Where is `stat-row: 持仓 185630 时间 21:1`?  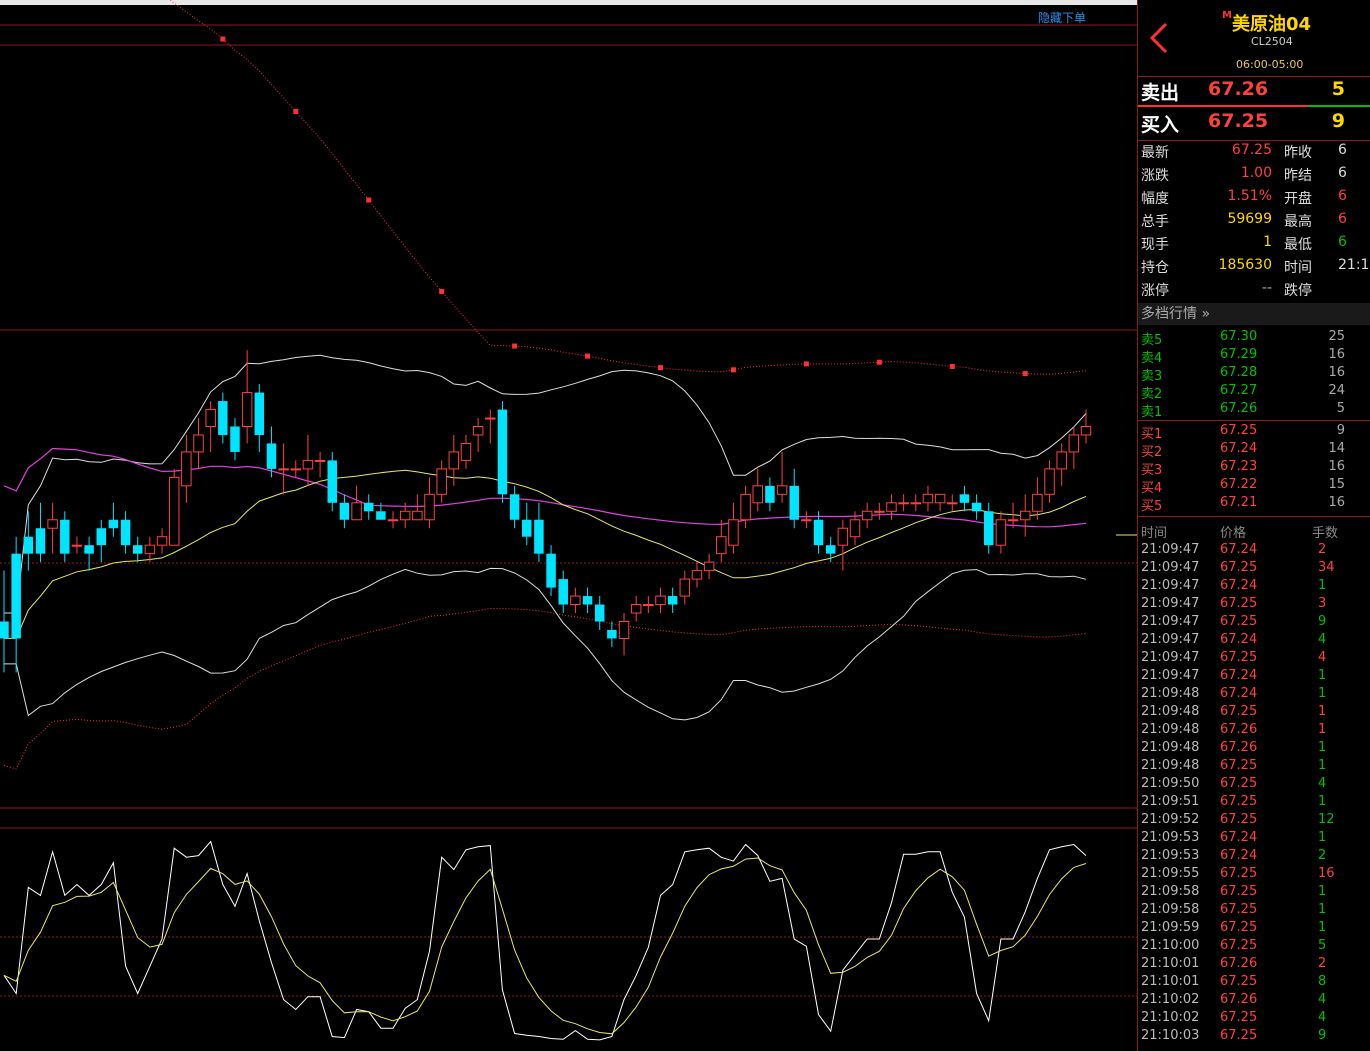
stat-row: 持仓 185630 时间 21:1 is located at coordinates (1254, 268).